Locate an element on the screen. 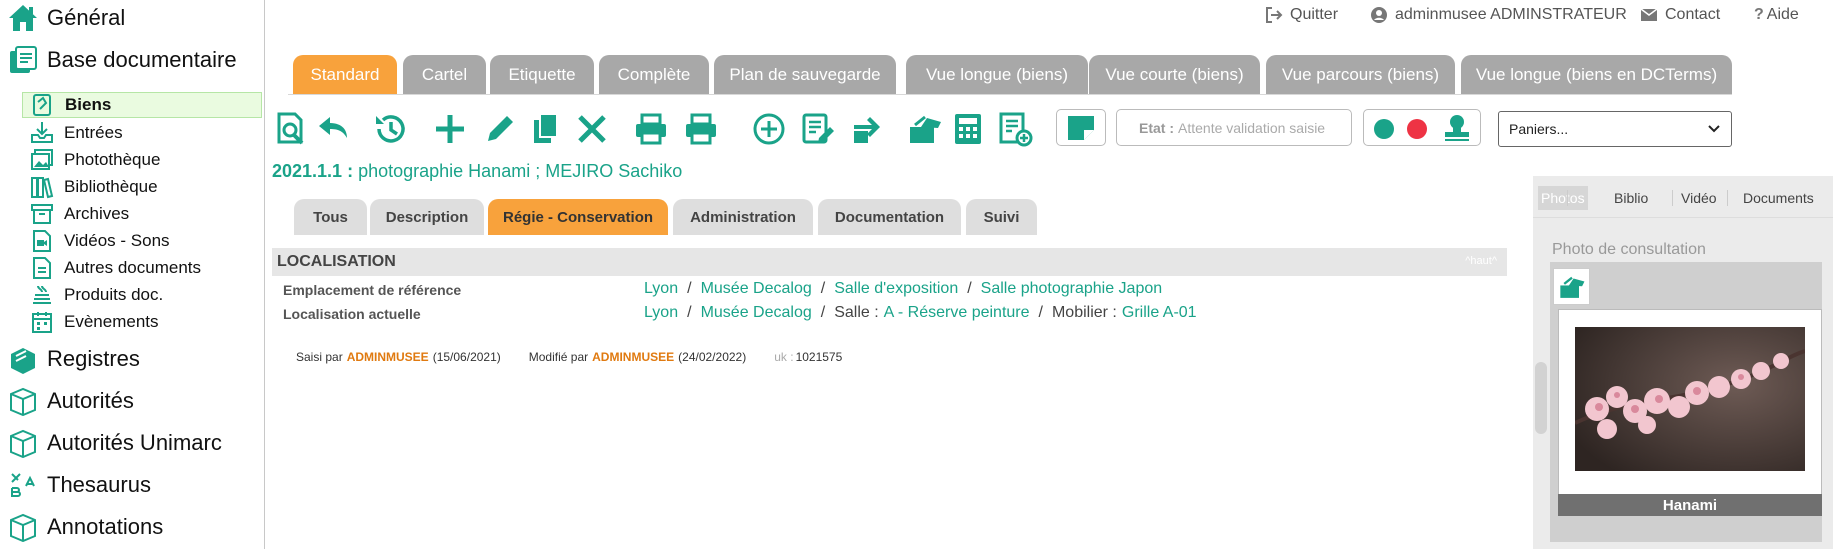 Image resolution: width=1833 pixels, height=549 pixels. sidebar-item-bibliotheque: Bibliothèque is located at coordinates (142, 187).